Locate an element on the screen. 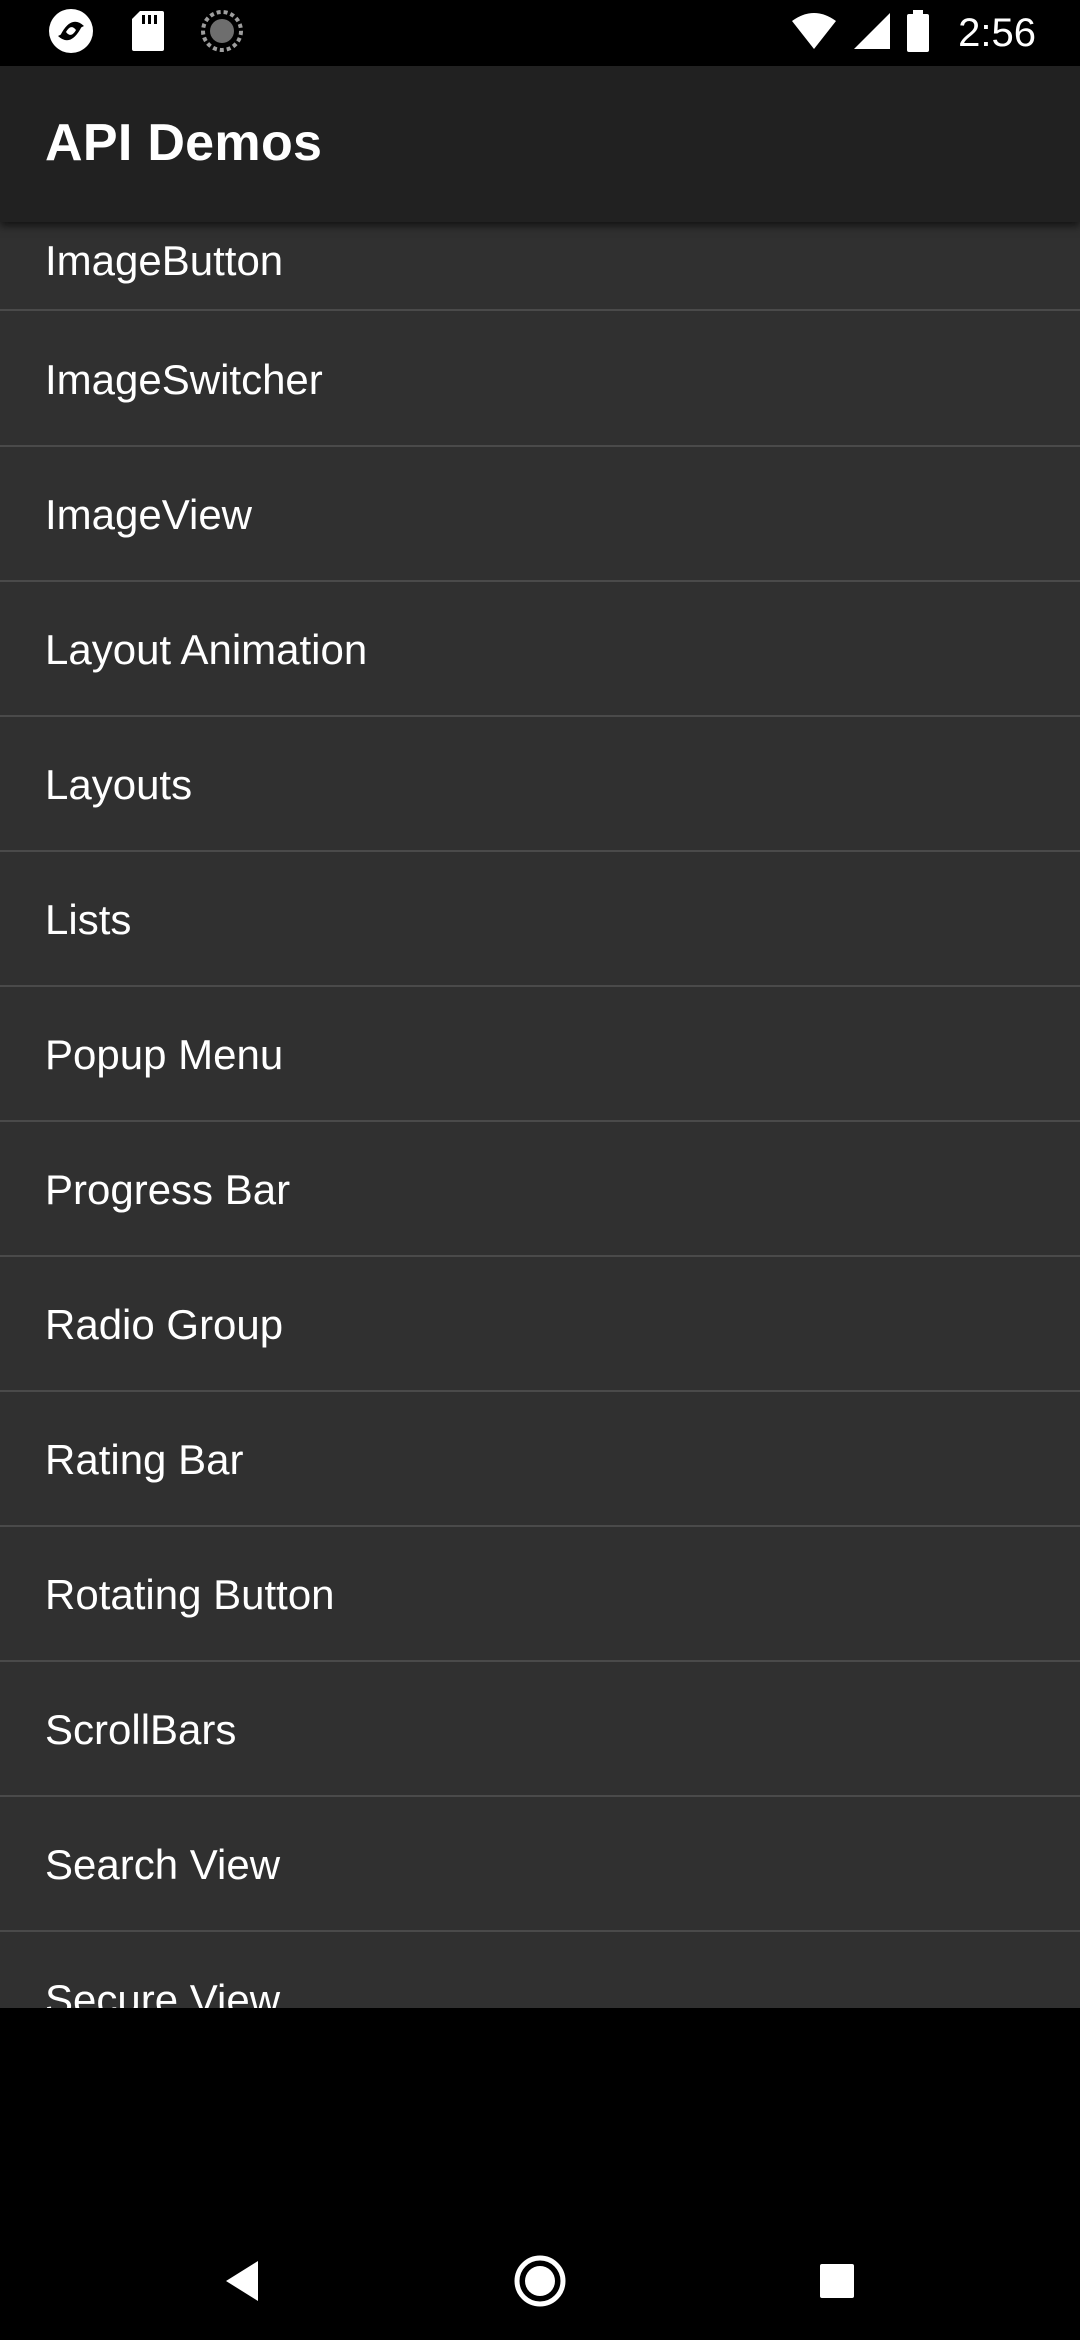  list-item: Search View is located at coordinates (540, 1865).